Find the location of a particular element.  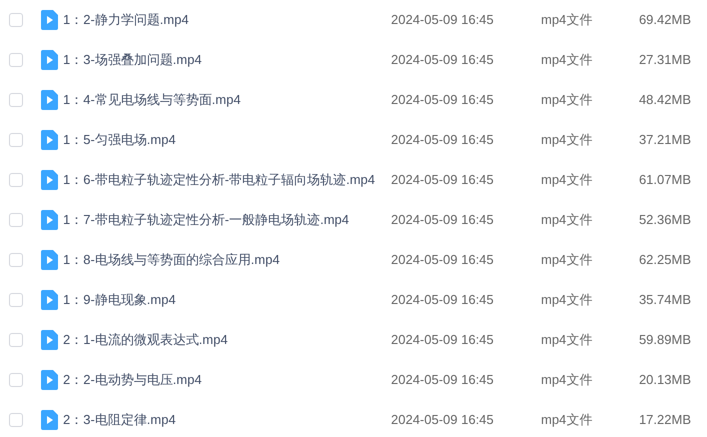

file-name: 1：2-静力学问题.mp4 is located at coordinates (227, 20).